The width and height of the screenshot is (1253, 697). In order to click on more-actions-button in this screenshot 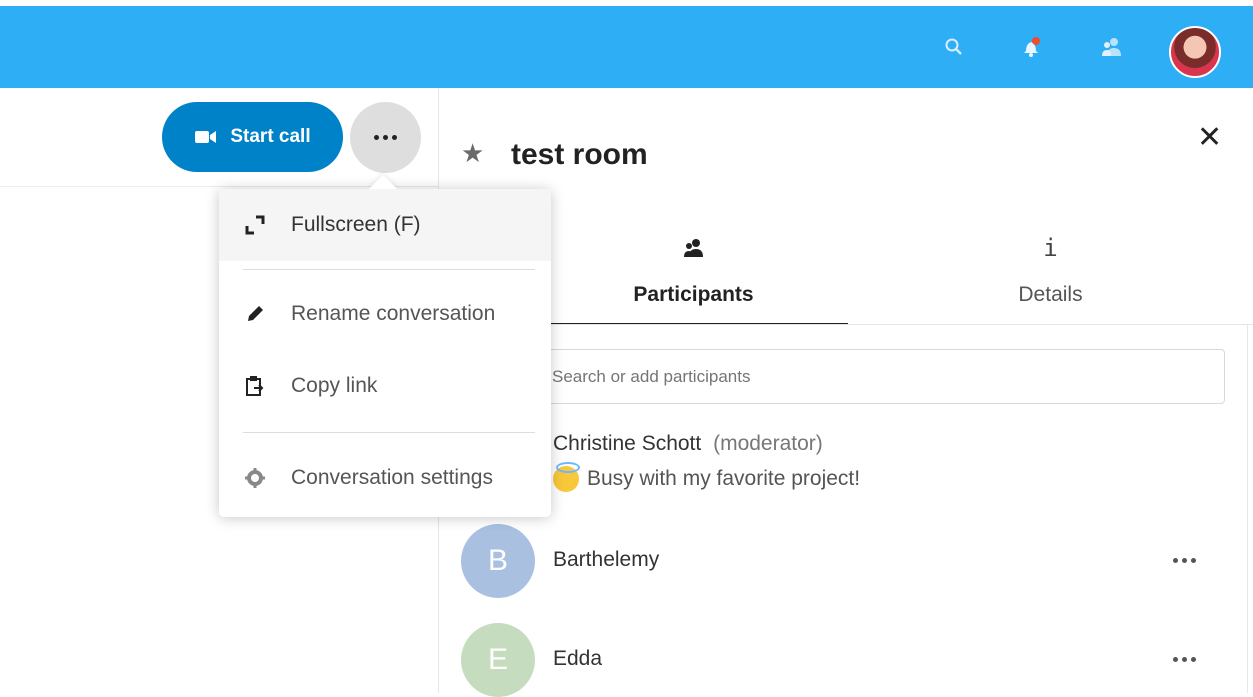, I will do `click(385, 137)`.